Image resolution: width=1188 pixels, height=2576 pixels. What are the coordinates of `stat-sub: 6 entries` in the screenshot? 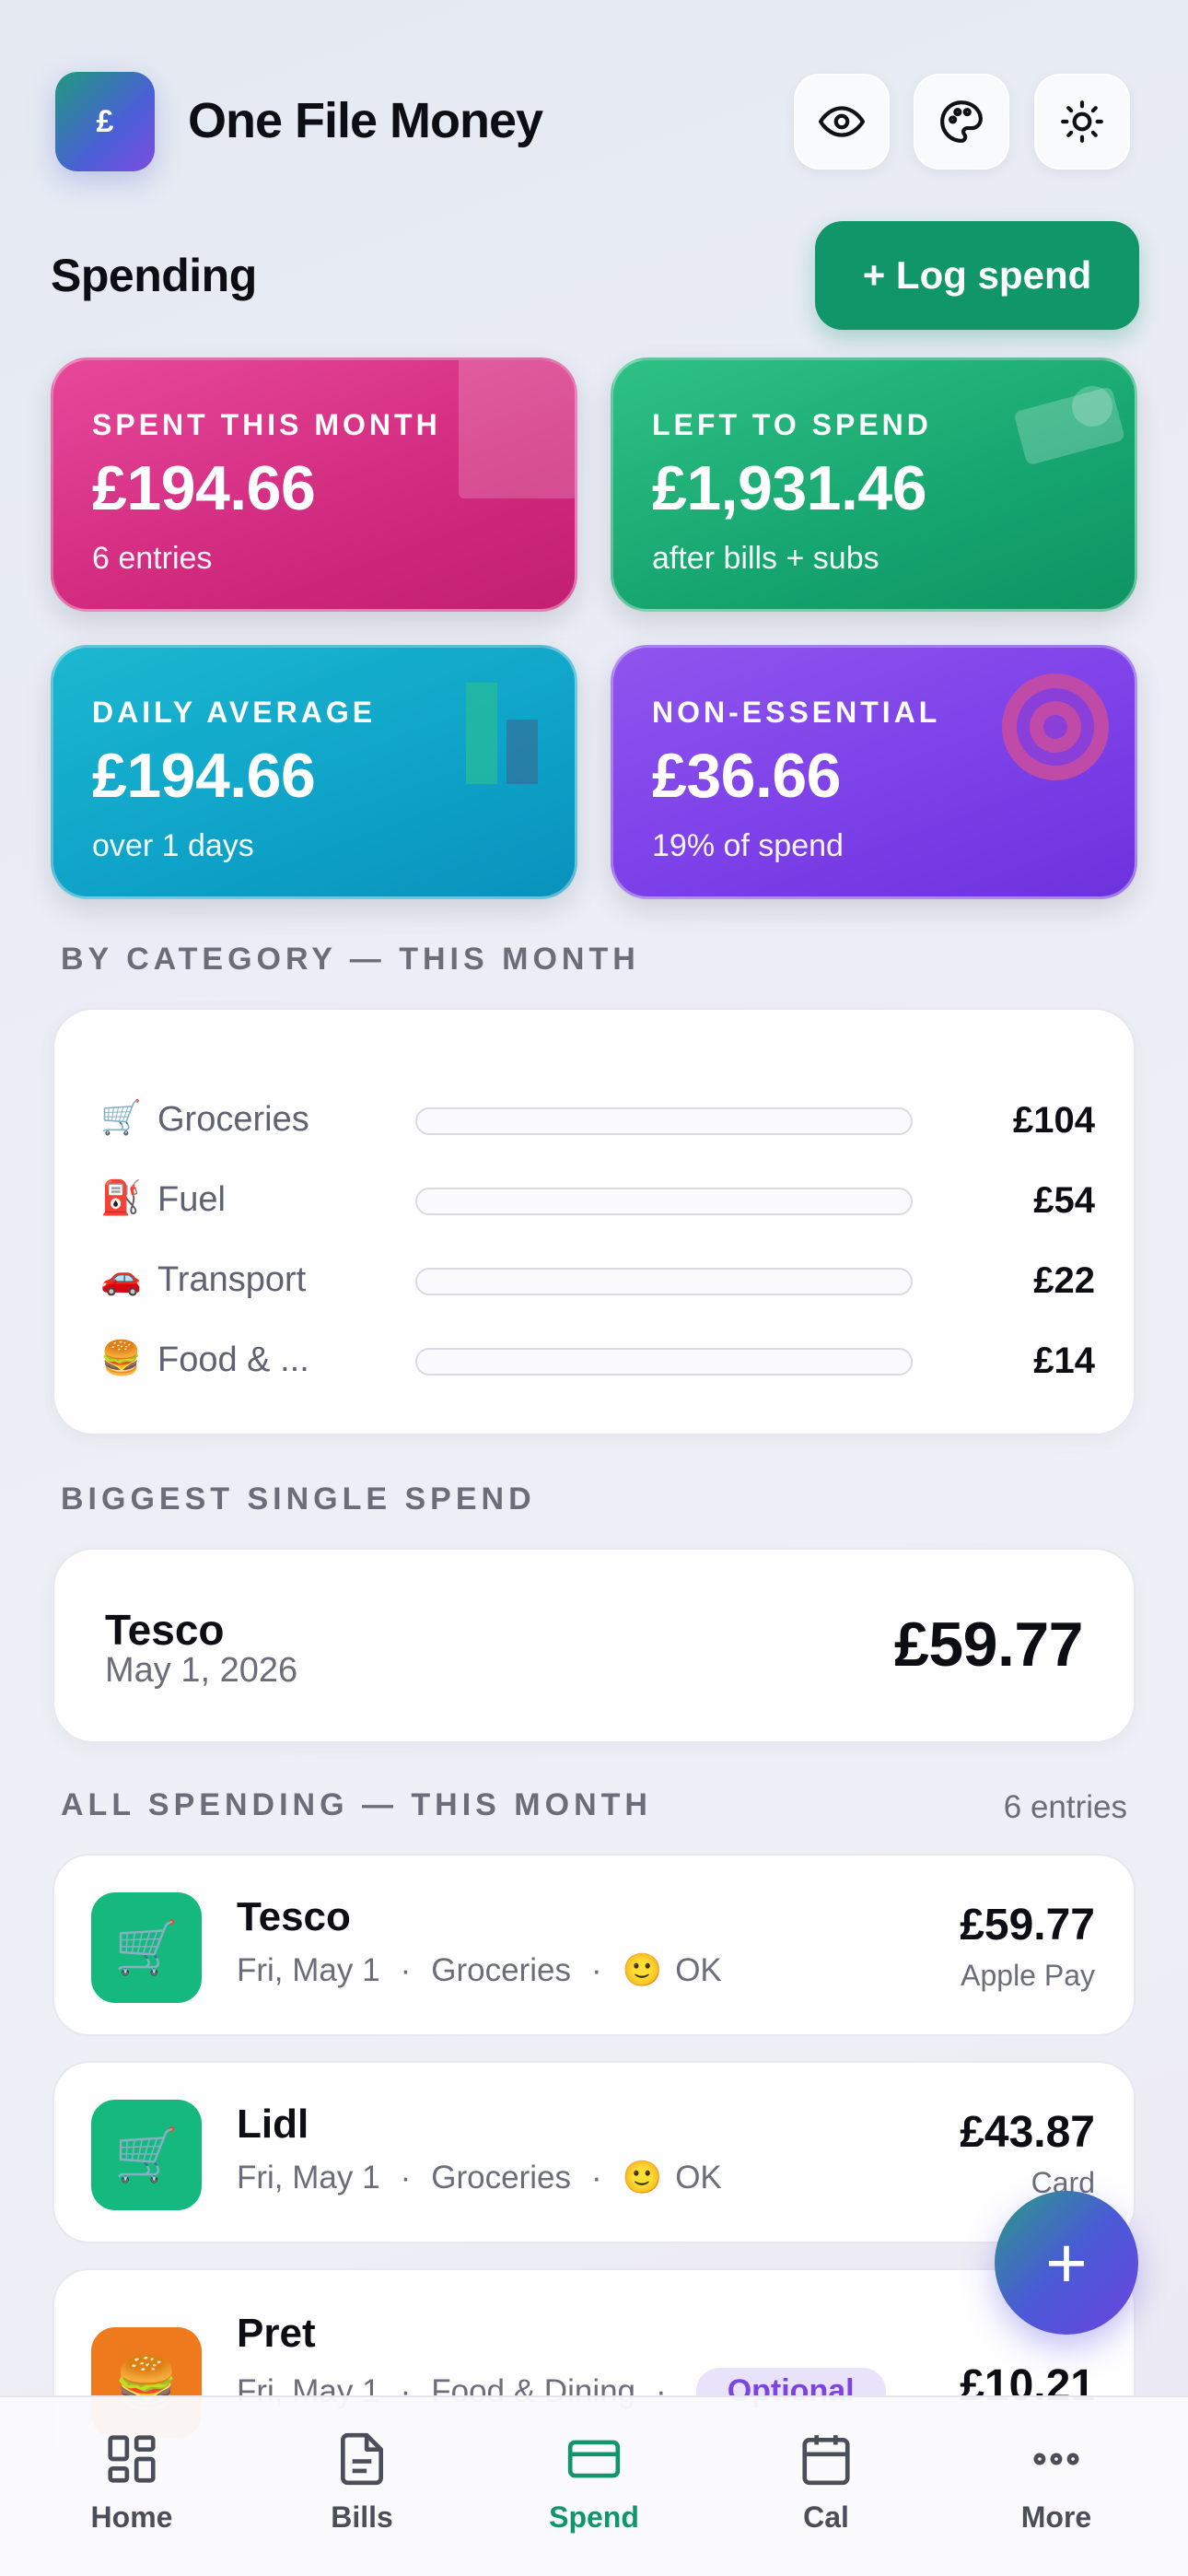 It's located at (152, 558).